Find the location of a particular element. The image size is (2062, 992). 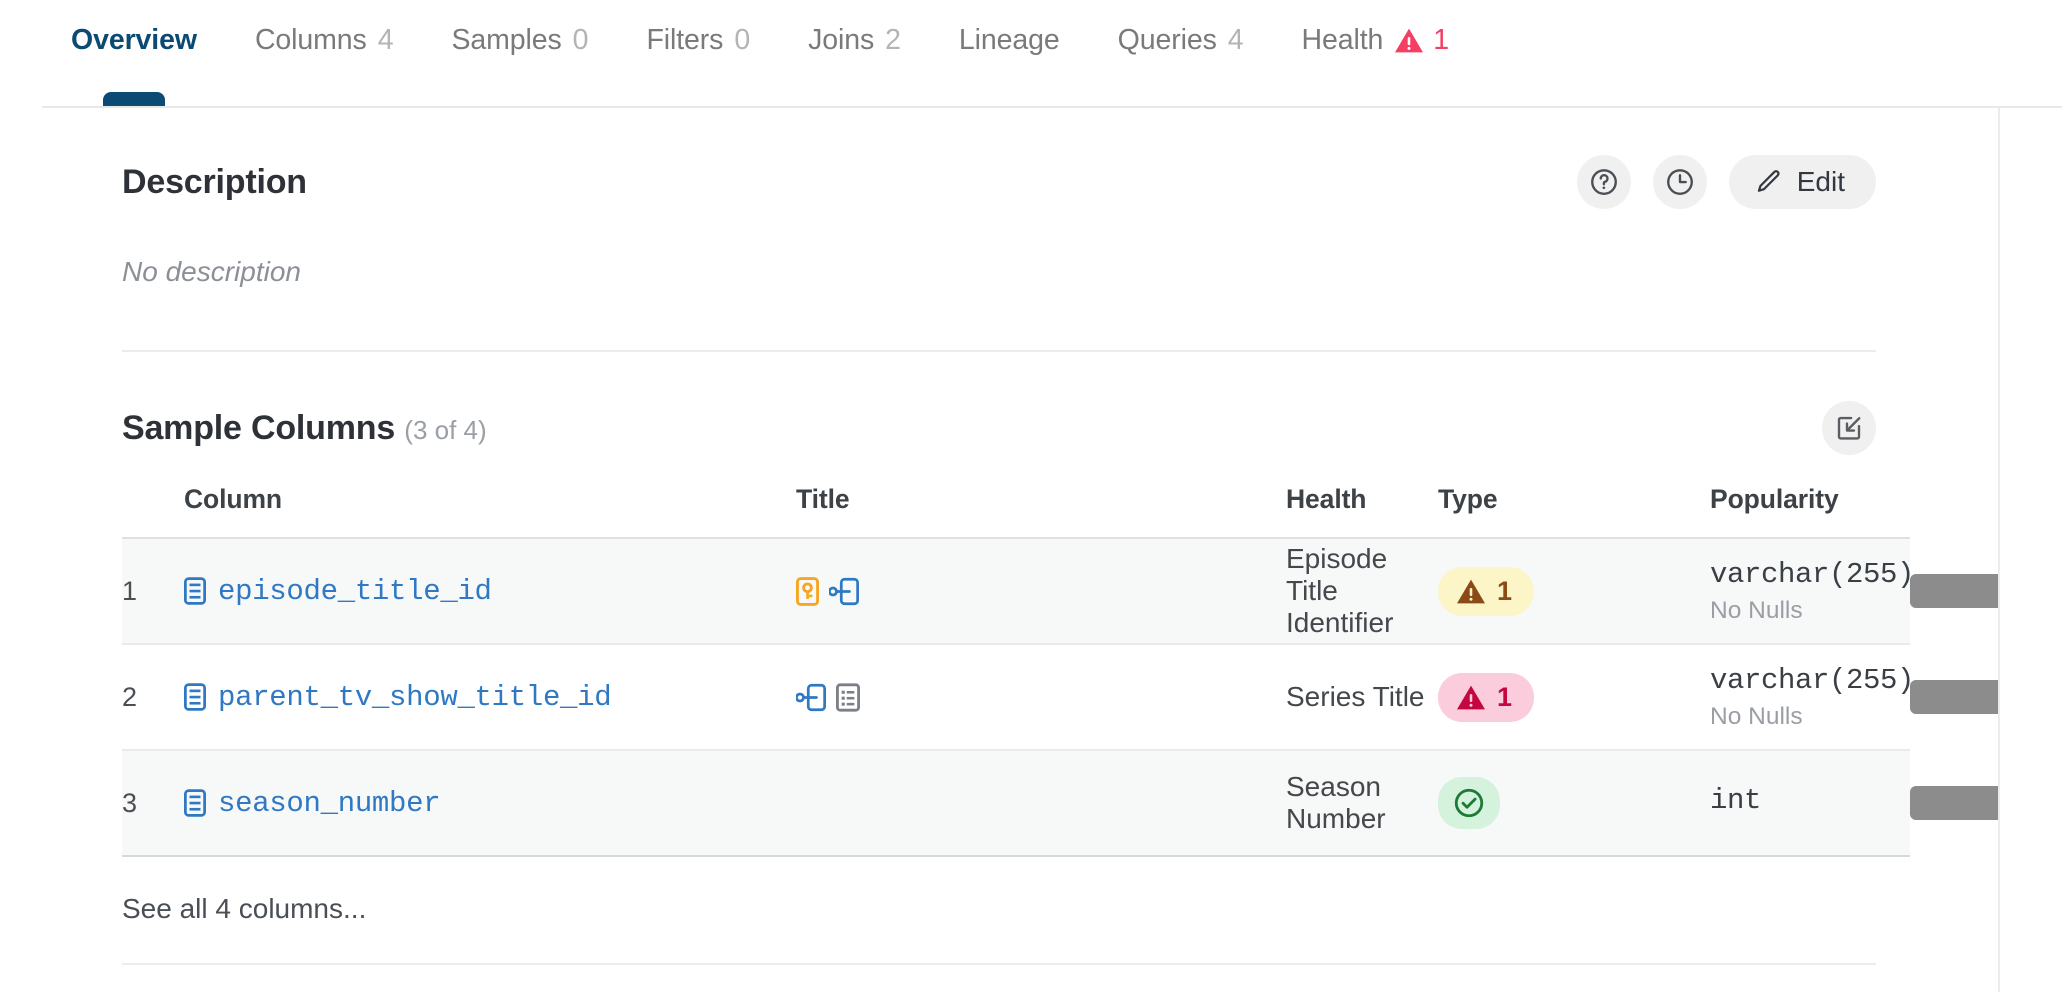

tab-health-label: Health is located at coordinates (1342, 40).